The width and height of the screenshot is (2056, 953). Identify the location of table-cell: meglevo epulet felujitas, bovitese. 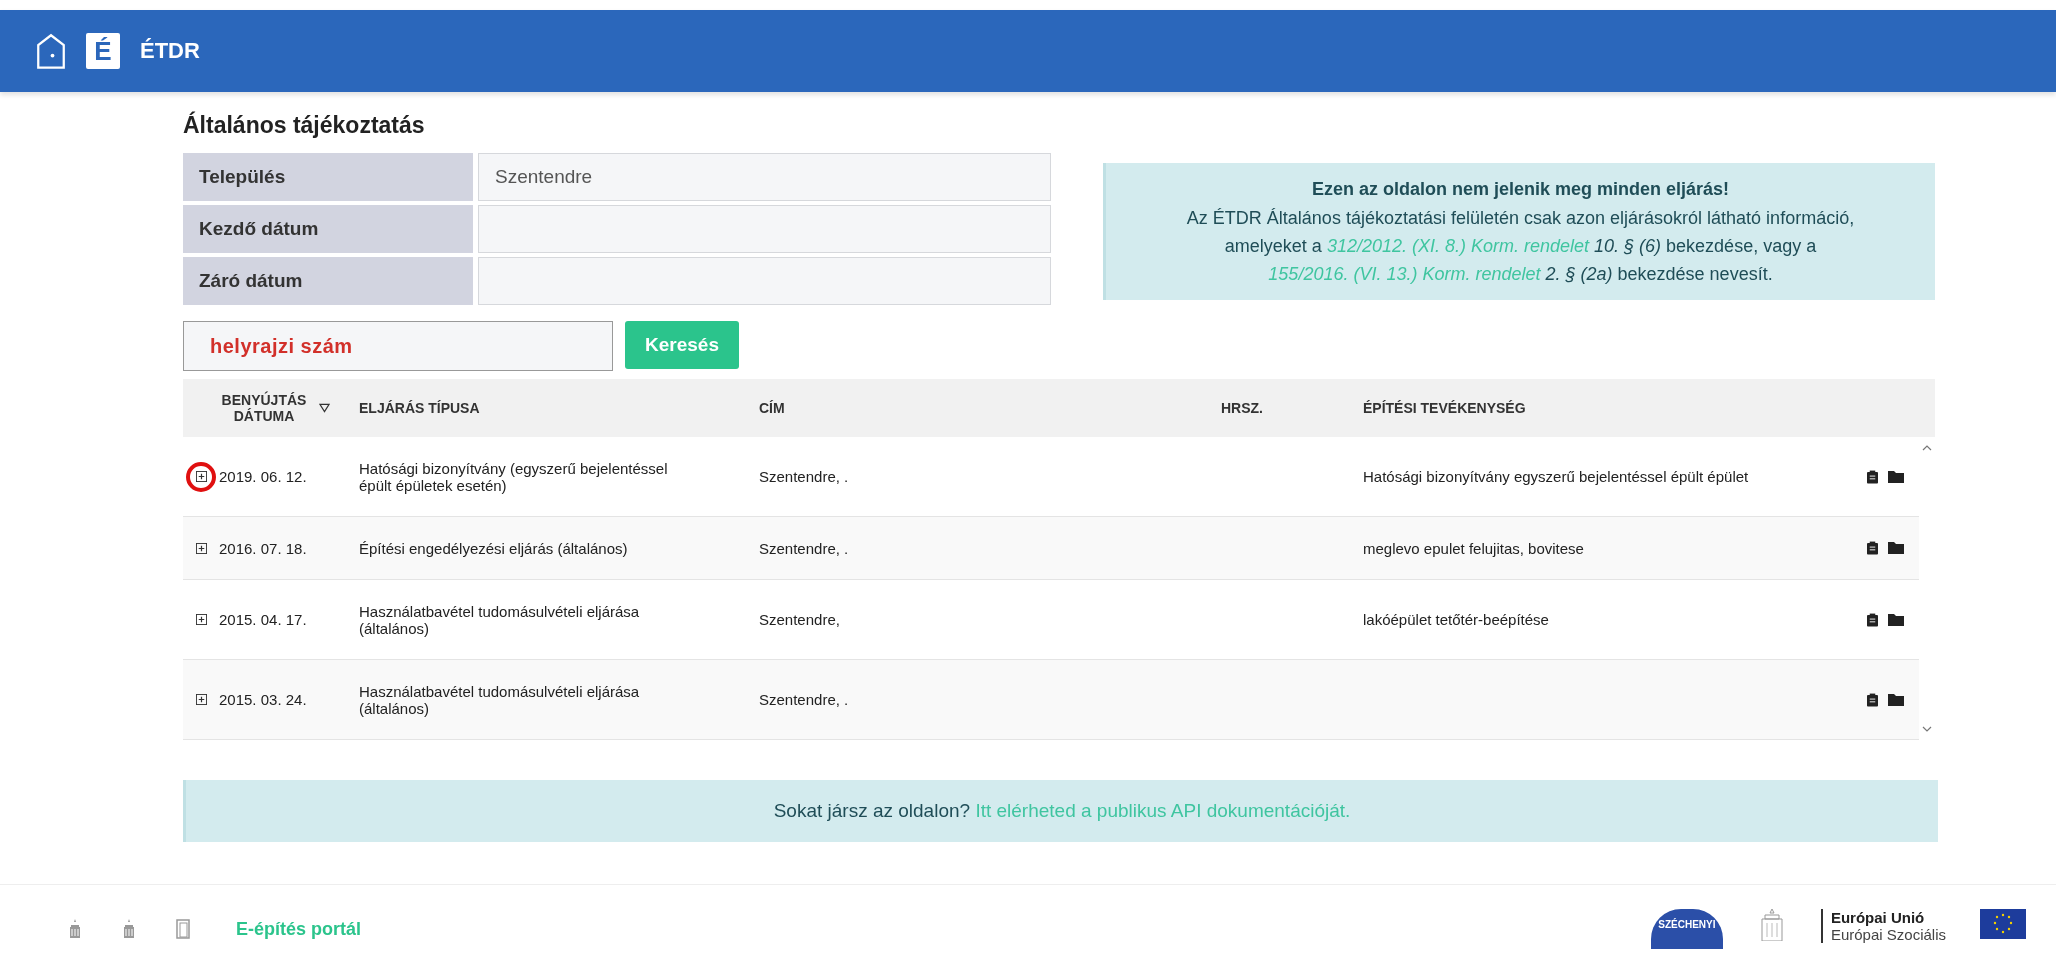
(1473, 548).